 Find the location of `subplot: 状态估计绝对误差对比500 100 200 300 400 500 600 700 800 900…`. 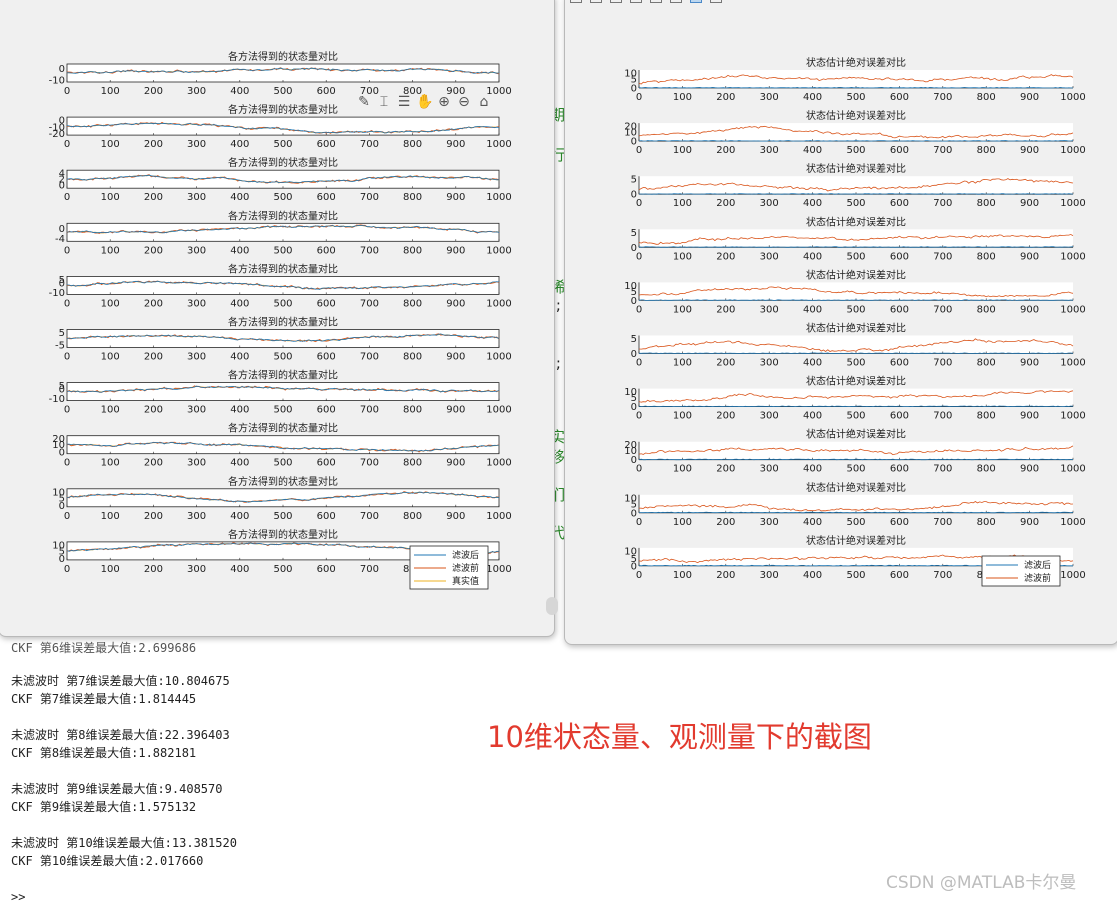

subplot: 状态估计绝对误差对比500 100 200 300 400 500 600 700 800 900… is located at coordinates (858, 185).